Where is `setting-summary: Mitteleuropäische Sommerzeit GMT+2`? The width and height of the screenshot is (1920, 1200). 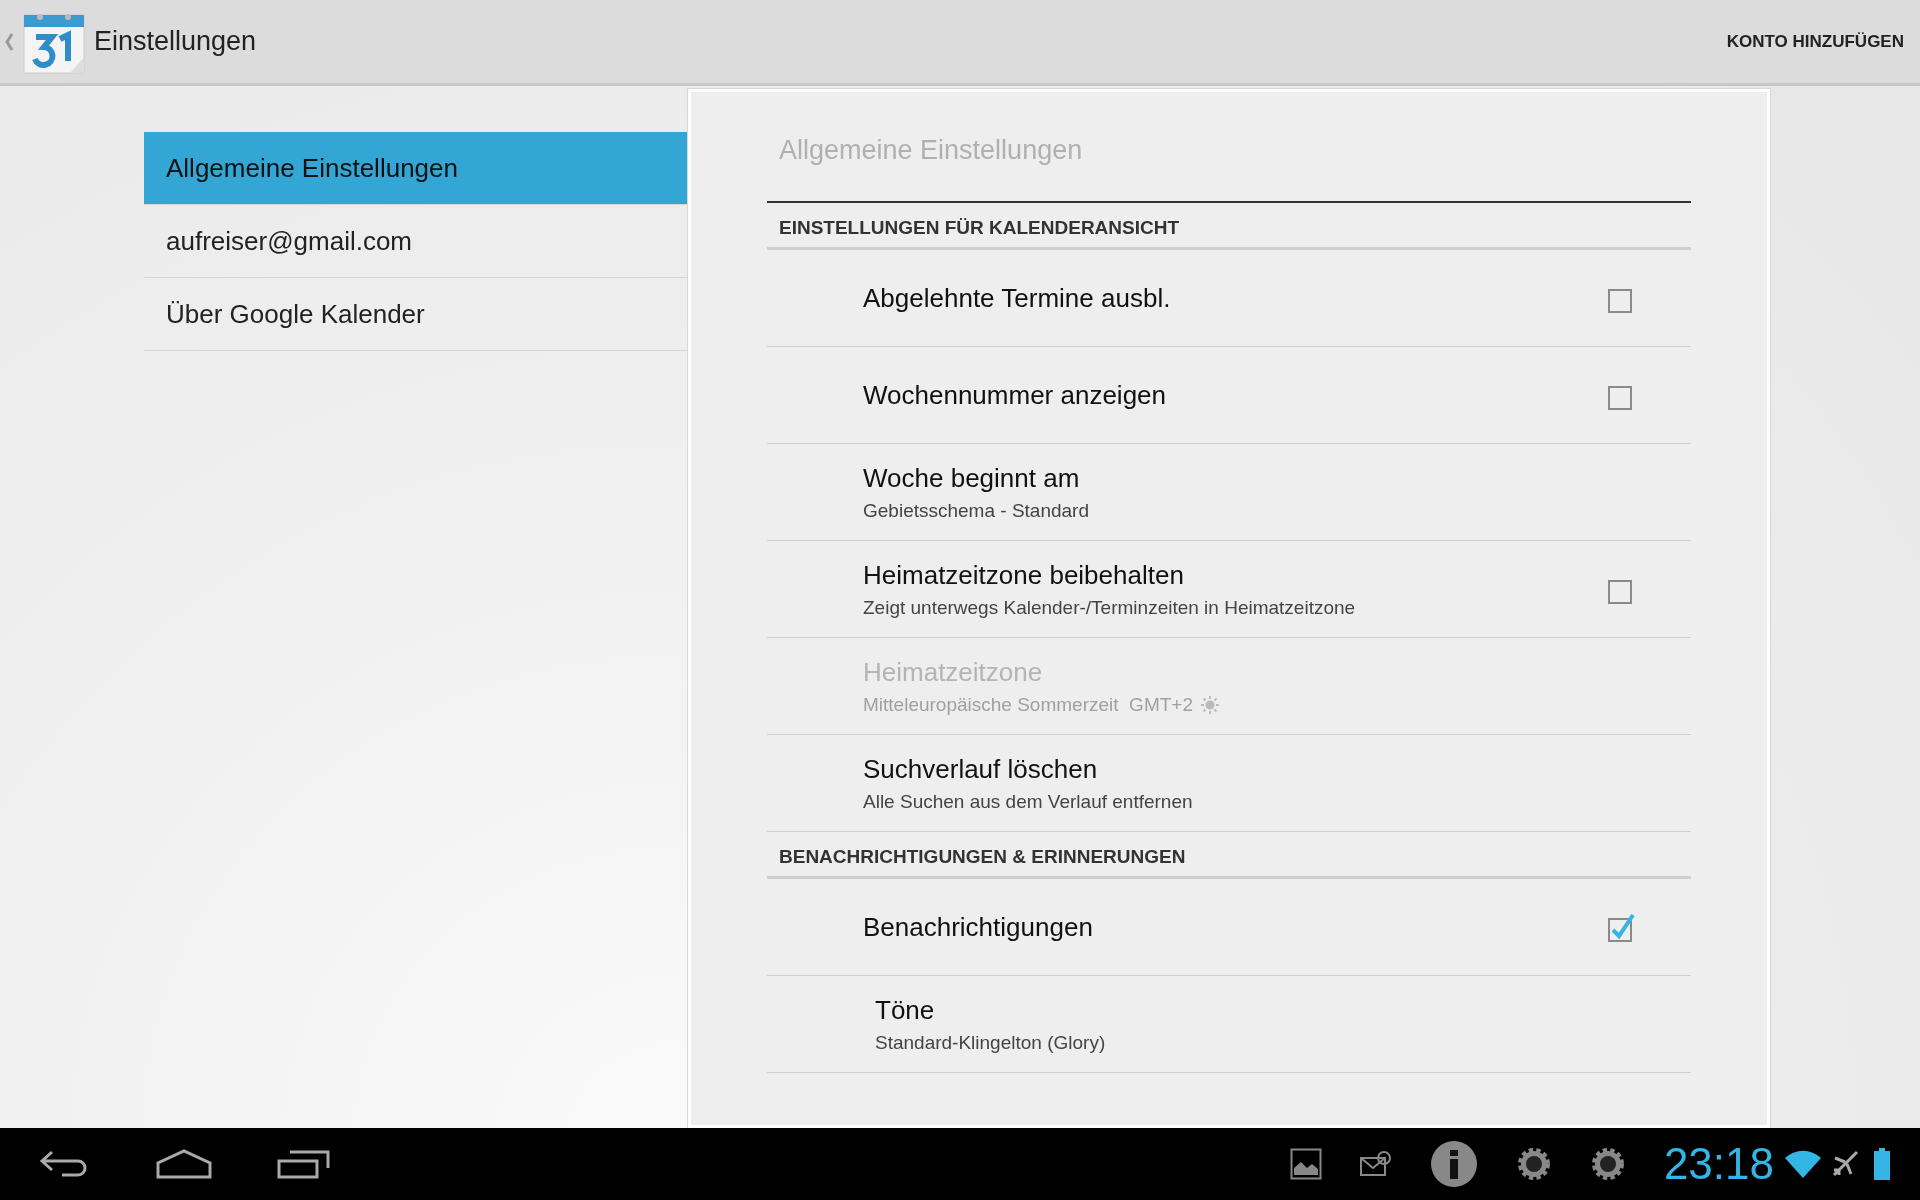
setting-summary: Mitteleuropäische Sommerzeit GMT+2 is located at coordinates (1028, 704).